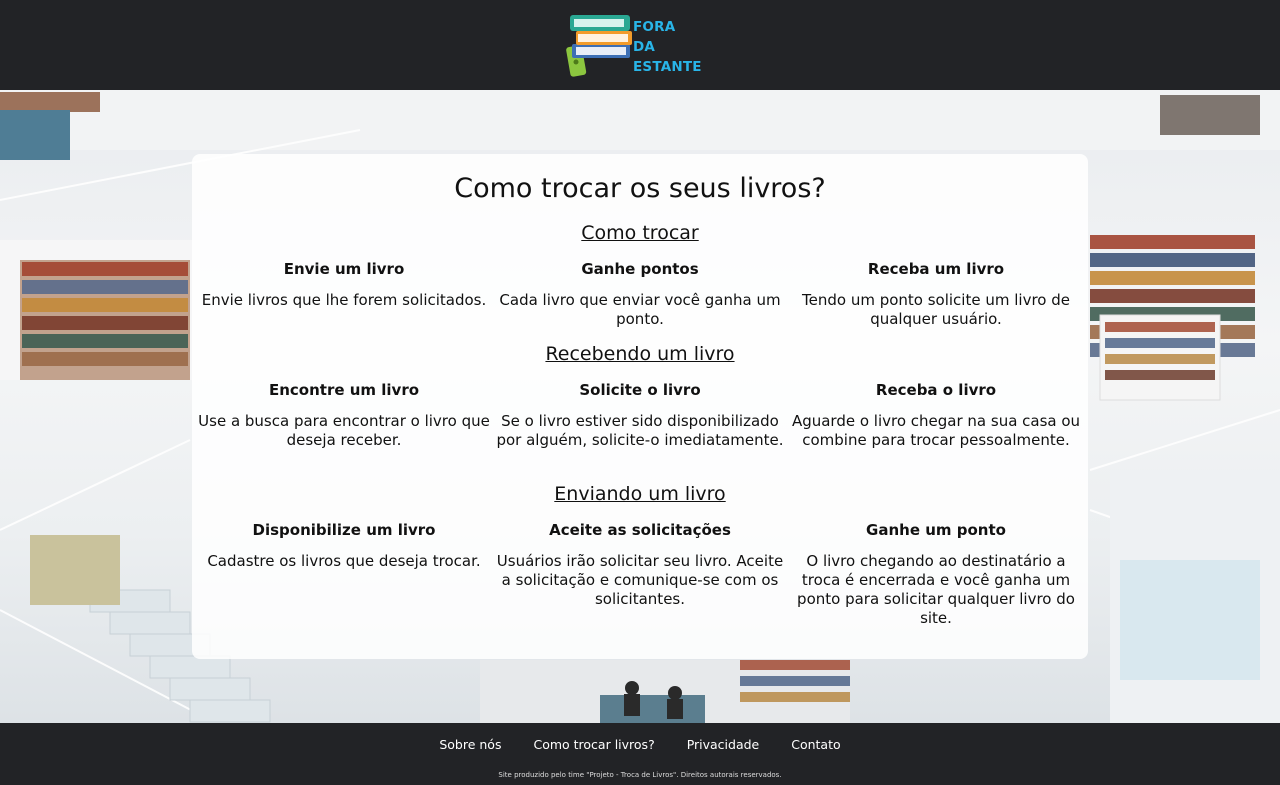 The height and width of the screenshot is (785, 1280). I want to click on step-heading: Solicite o livro, so click(640, 390).